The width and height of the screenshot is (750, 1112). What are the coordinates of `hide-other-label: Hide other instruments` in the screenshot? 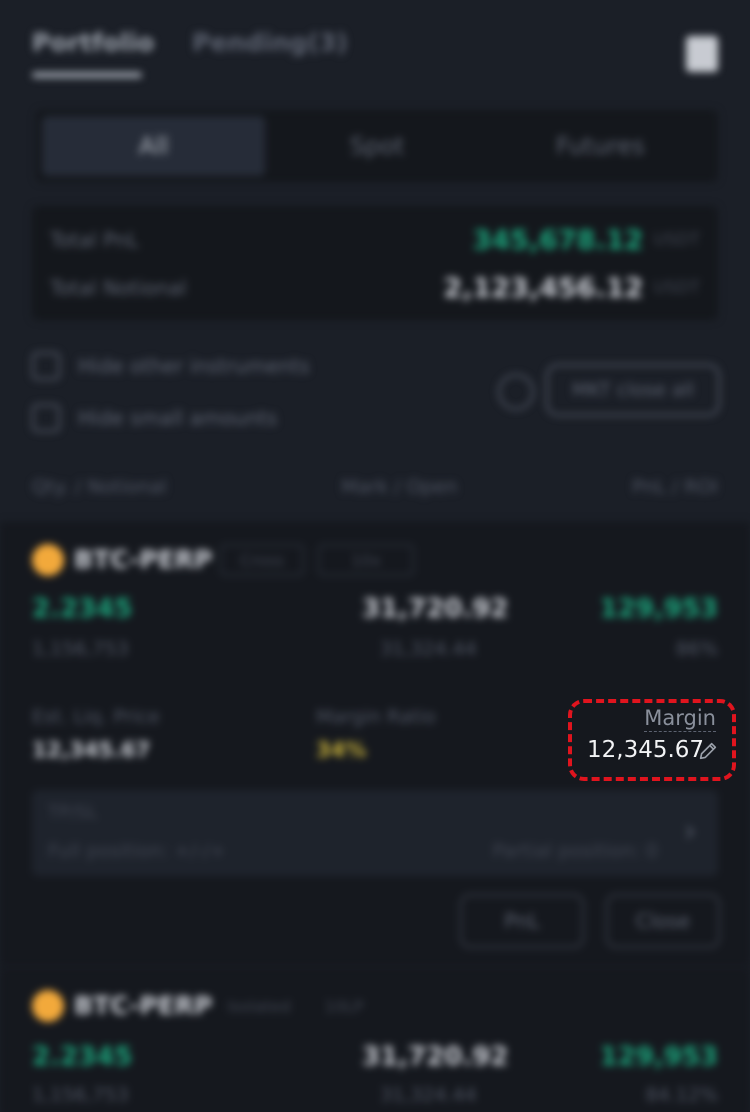 It's located at (194, 366).